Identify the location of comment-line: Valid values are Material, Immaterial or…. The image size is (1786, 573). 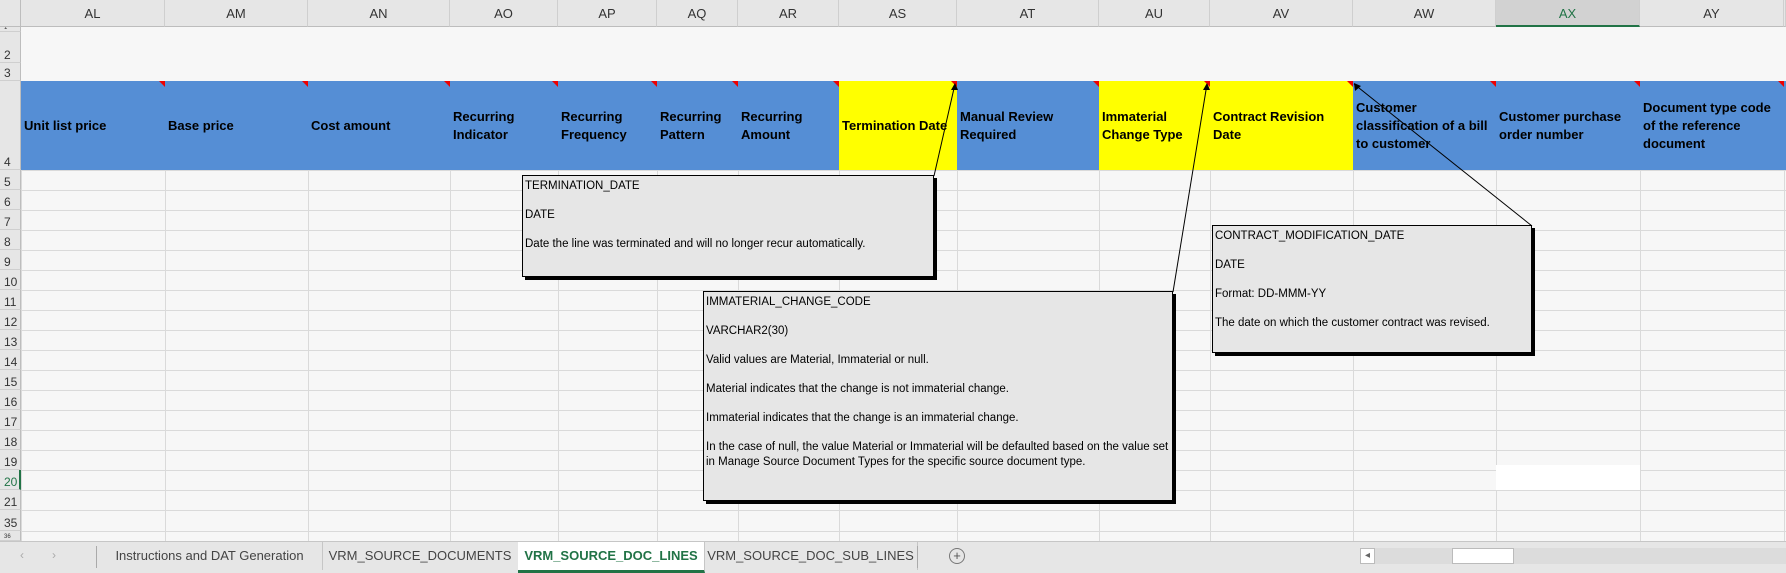
(817, 360).